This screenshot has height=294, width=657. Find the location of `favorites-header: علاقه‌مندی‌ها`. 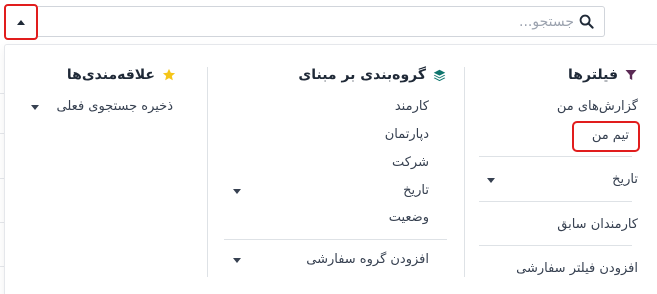

favorites-header: علاقه‌مندی‌ها is located at coordinates (121, 75).